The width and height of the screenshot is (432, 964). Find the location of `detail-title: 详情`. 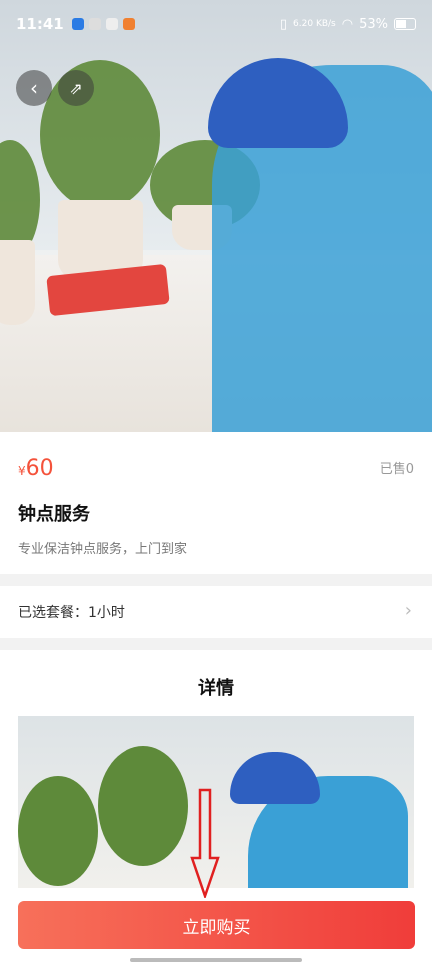

detail-title: 详情 is located at coordinates (216, 688).